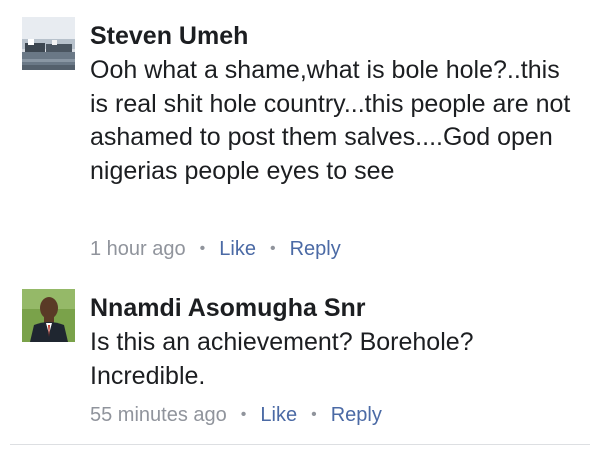 Image resolution: width=600 pixels, height=454 pixels. Describe the element at coordinates (138, 249) in the screenshot. I see `comment-timestamp: 1 hour ago` at that location.